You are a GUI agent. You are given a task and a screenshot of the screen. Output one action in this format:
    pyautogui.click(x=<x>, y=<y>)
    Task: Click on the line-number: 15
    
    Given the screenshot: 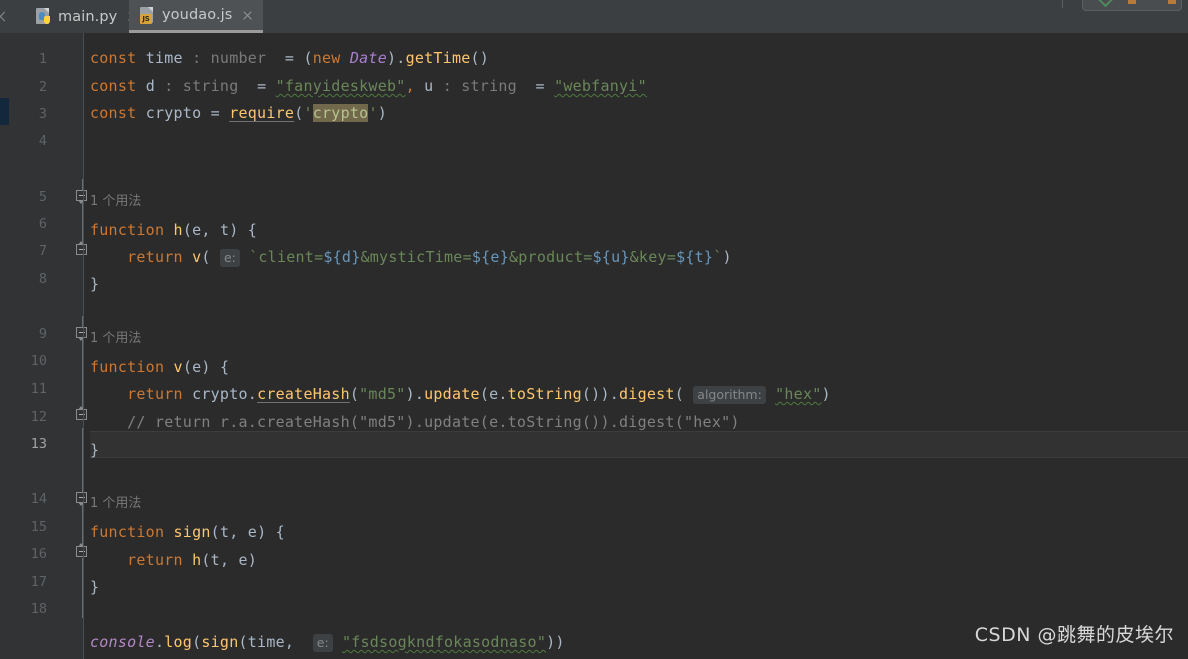 What is the action you would take?
    pyautogui.click(x=38, y=527)
    